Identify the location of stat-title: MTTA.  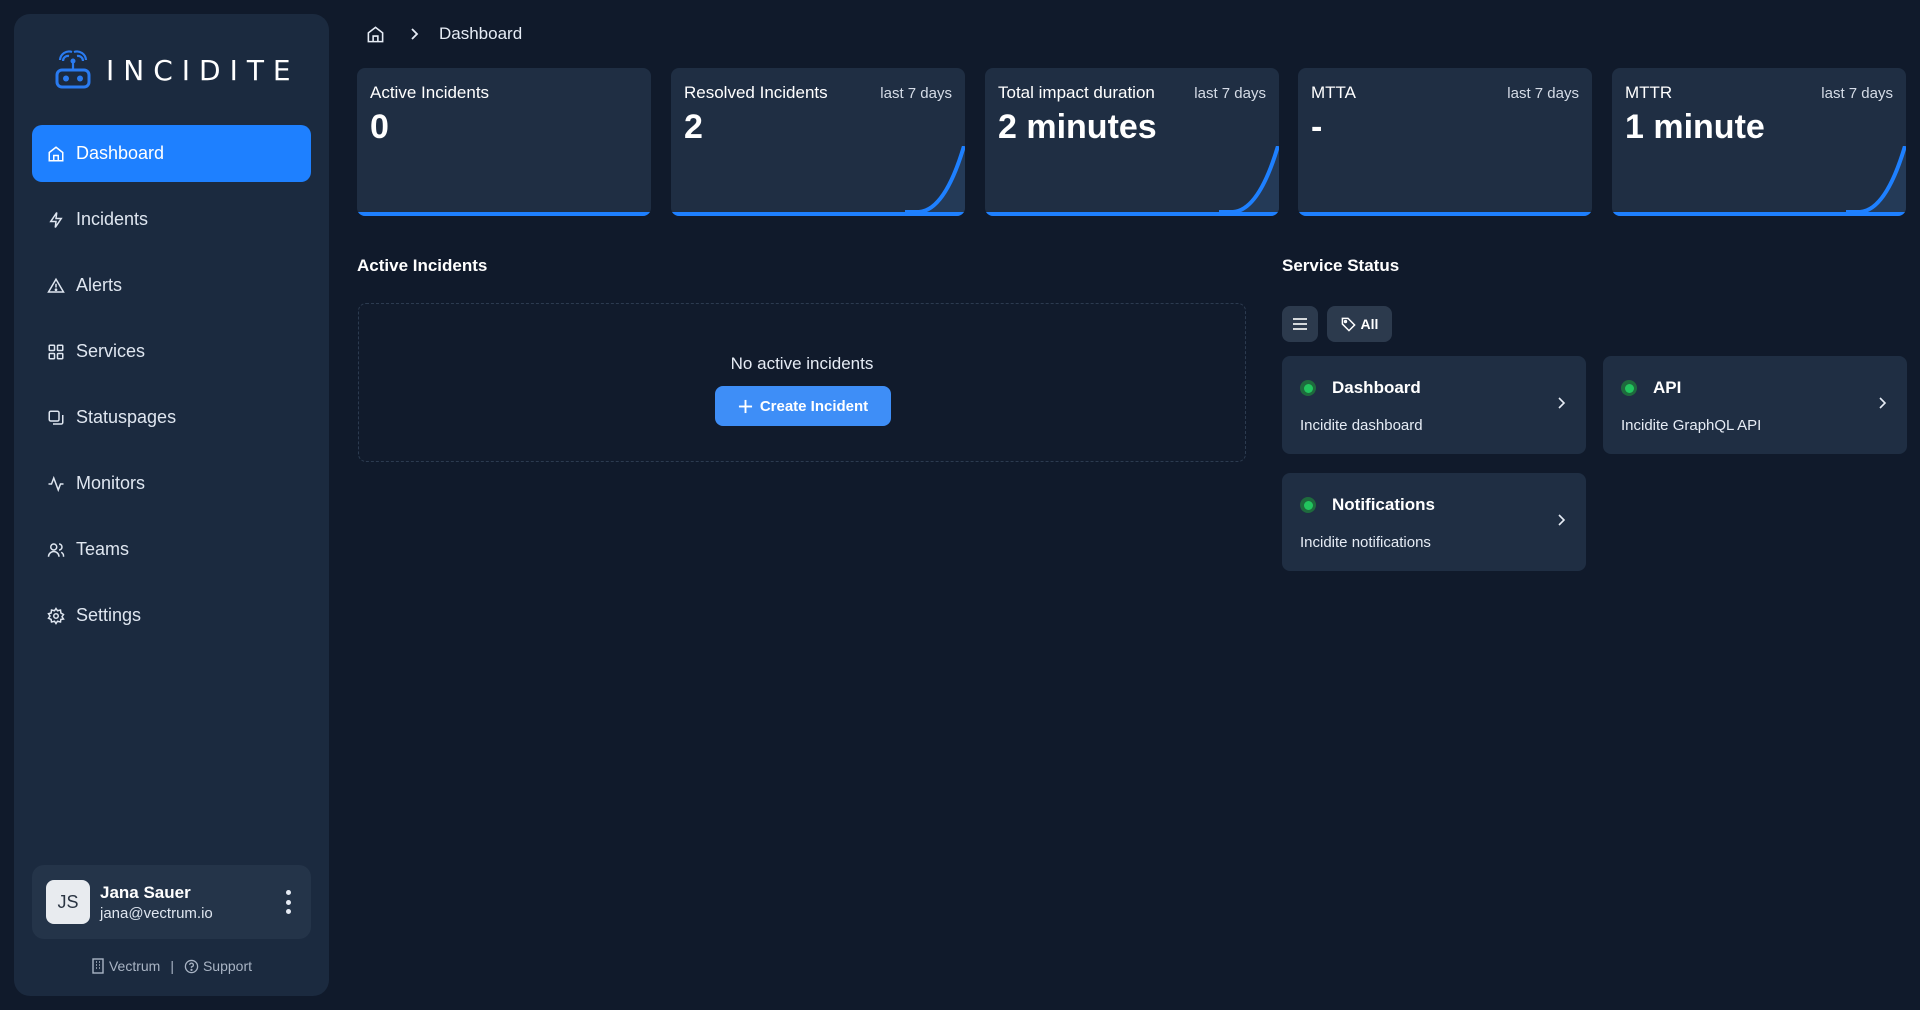
(1334, 92).